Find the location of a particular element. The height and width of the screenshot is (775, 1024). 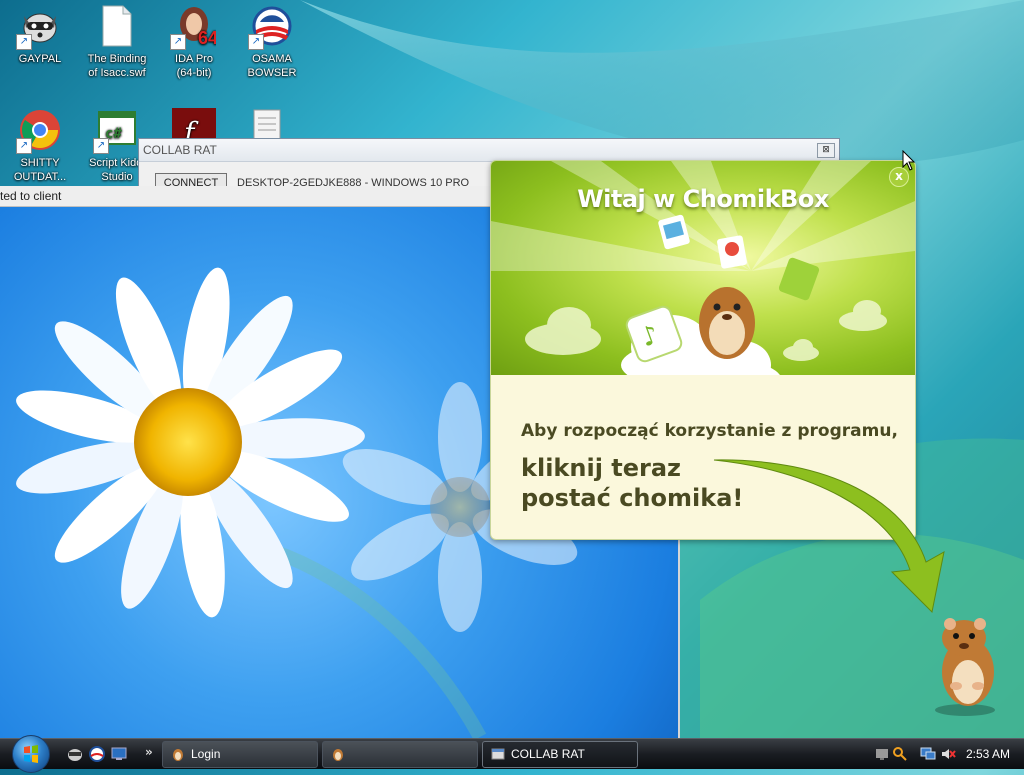

desktop-icon-label: BOWSER is located at coordinates (272, 73).